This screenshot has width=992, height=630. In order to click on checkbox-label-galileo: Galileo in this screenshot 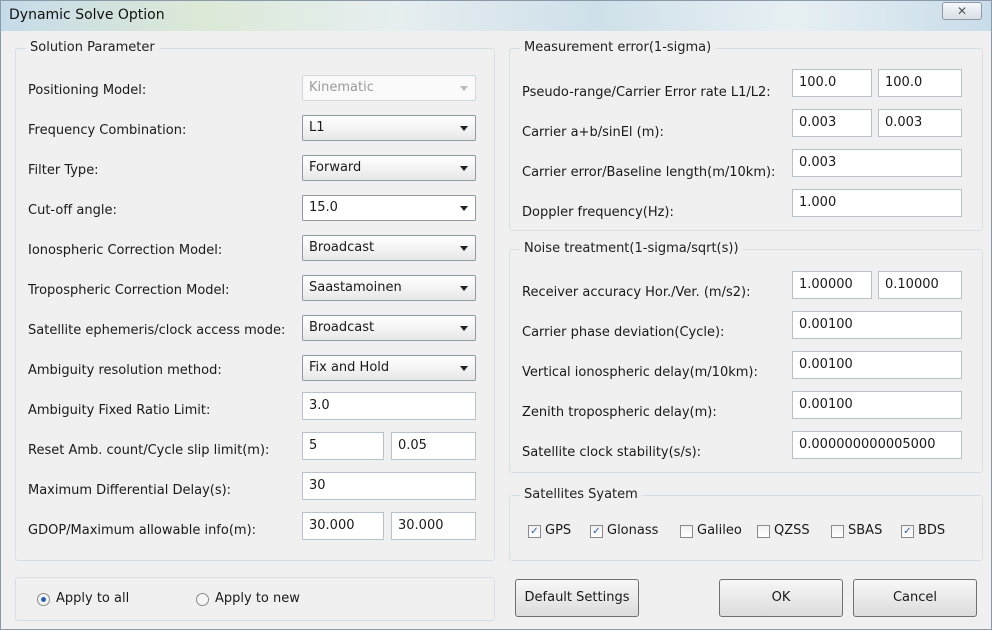, I will do `click(719, 530)`.